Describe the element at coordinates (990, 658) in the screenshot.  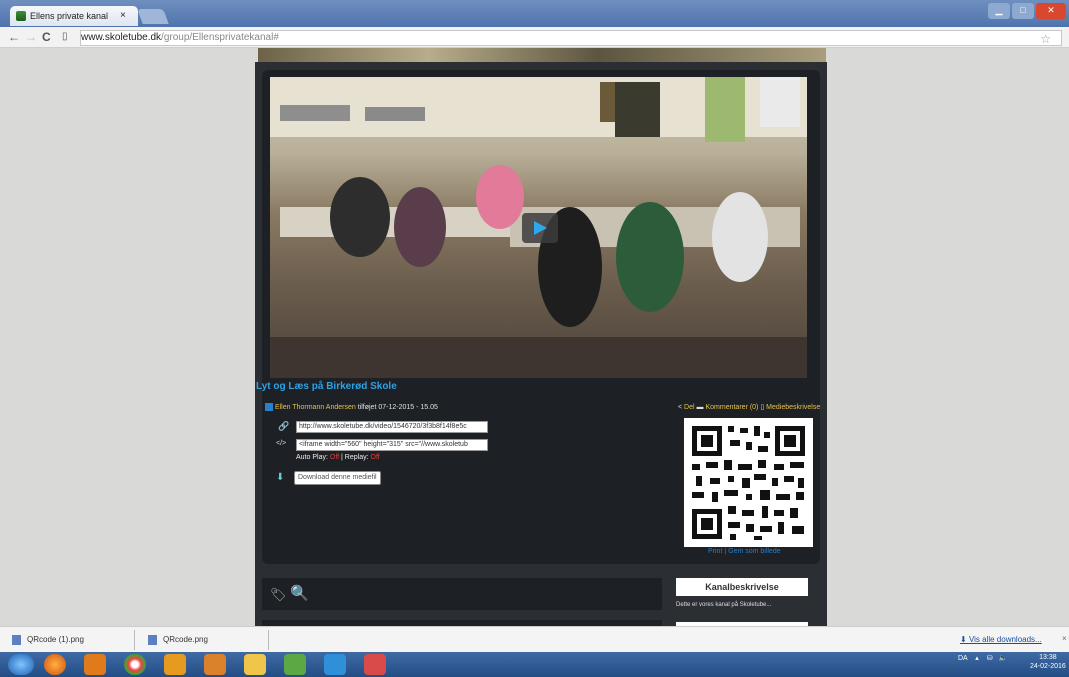
I see `network-icon: ⛁` at that location.